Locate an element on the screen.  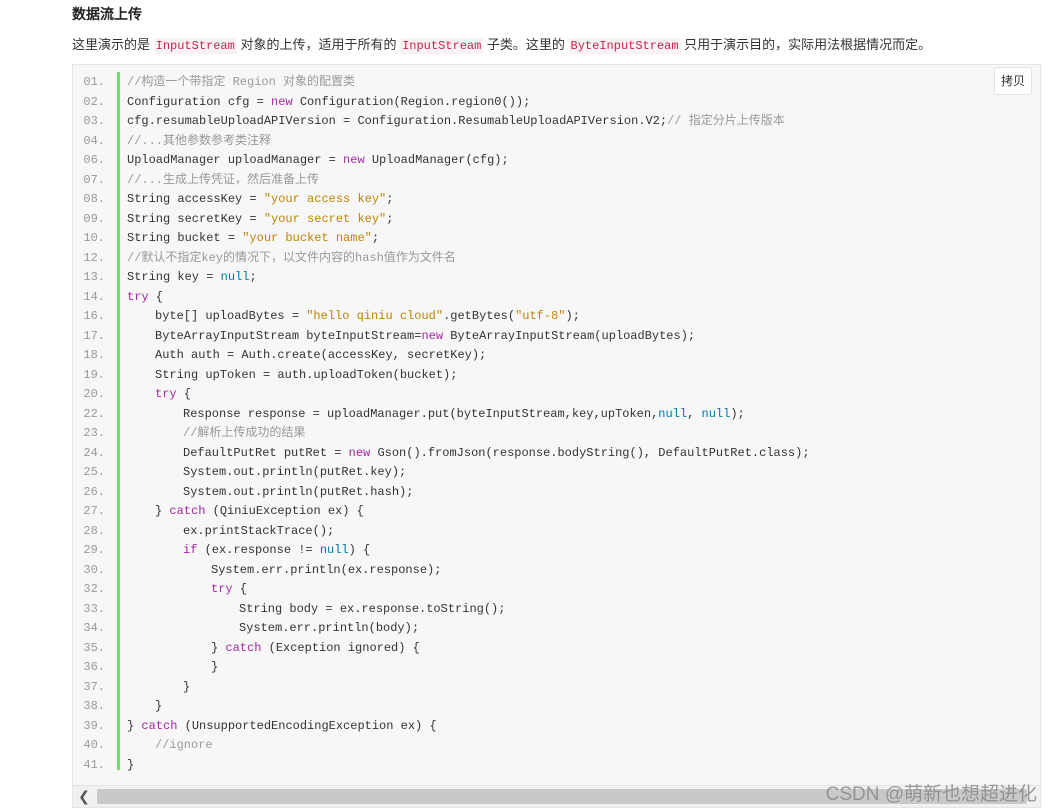
line-number: 14. is located at coordinates (94, 296).